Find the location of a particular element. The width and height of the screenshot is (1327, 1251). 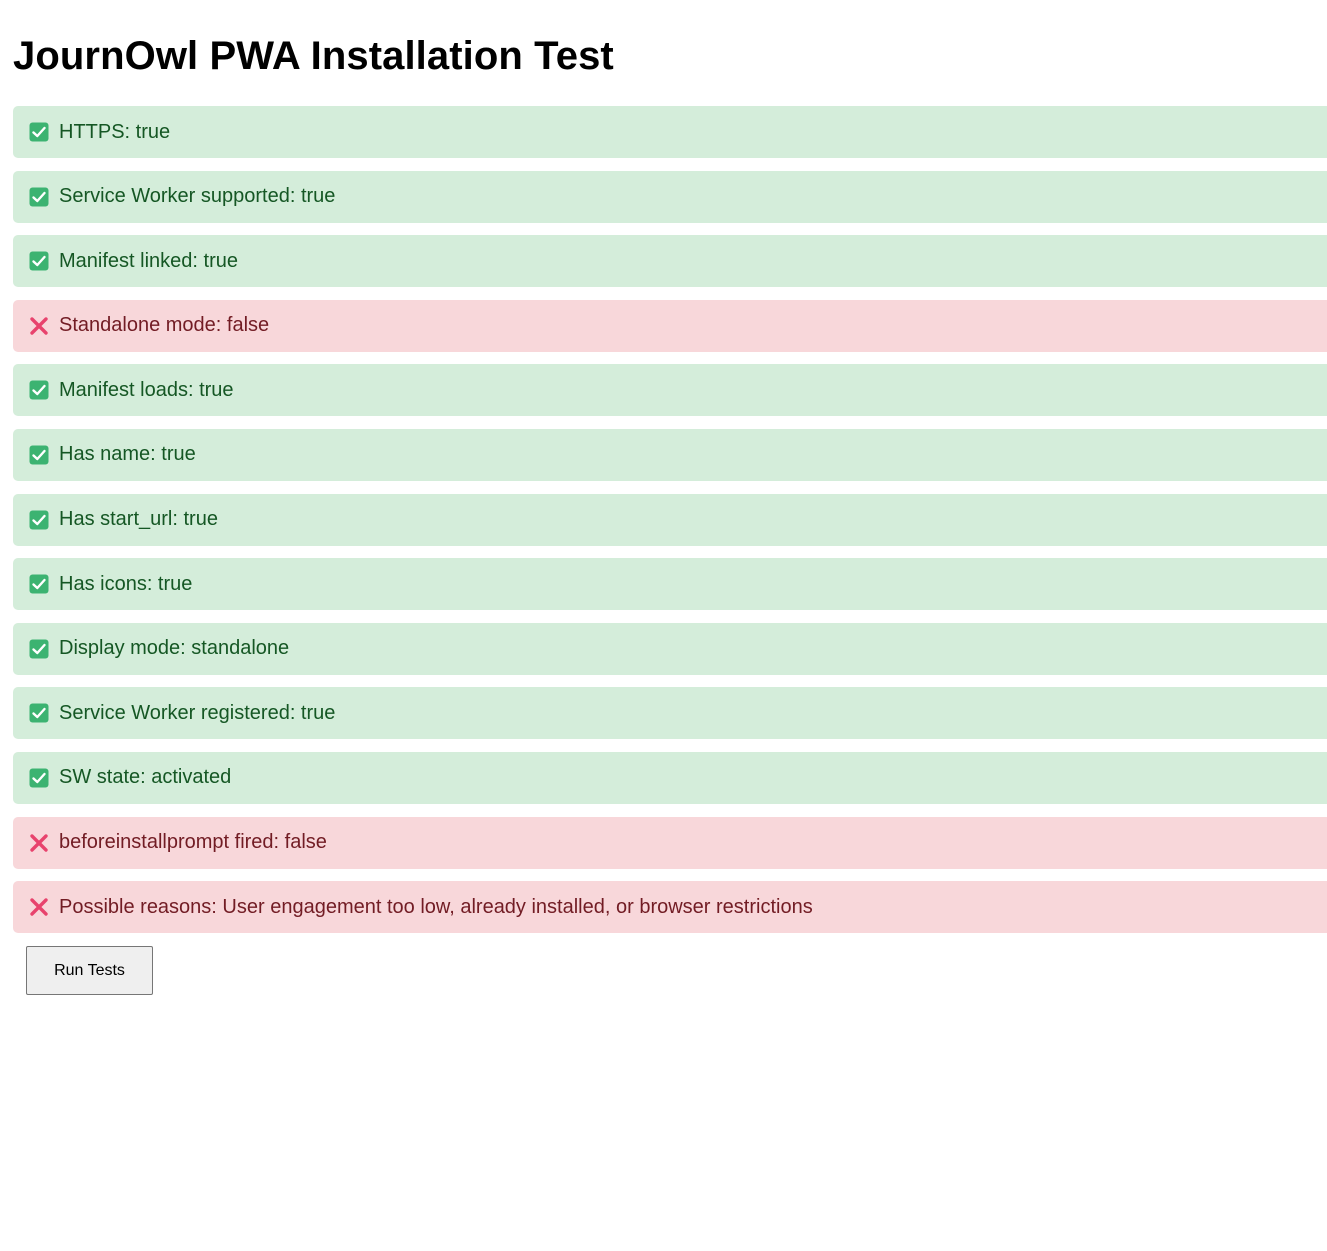

result-row: Has start_url: true is located at coordinates (670, 519).